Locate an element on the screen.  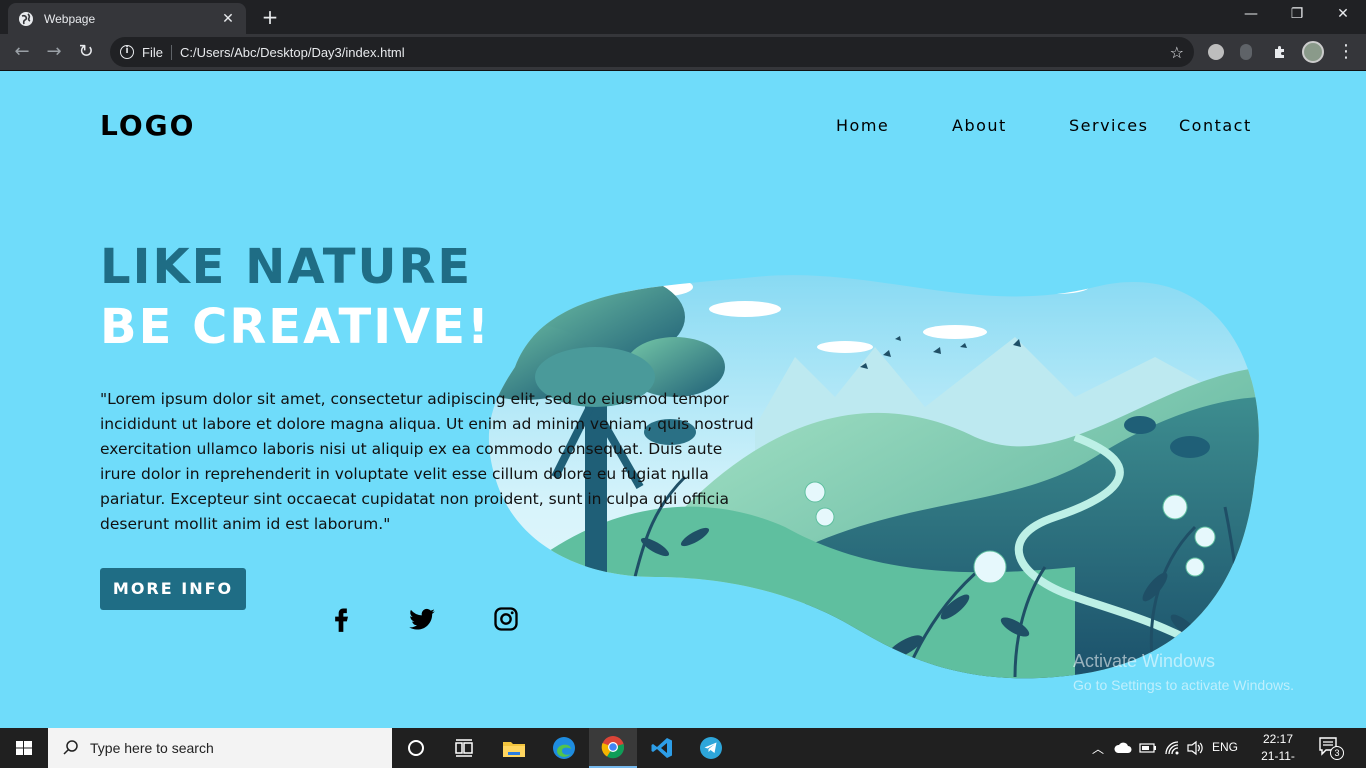
hero-headline: LIKE NATURE is located at coordinates (286, 267).